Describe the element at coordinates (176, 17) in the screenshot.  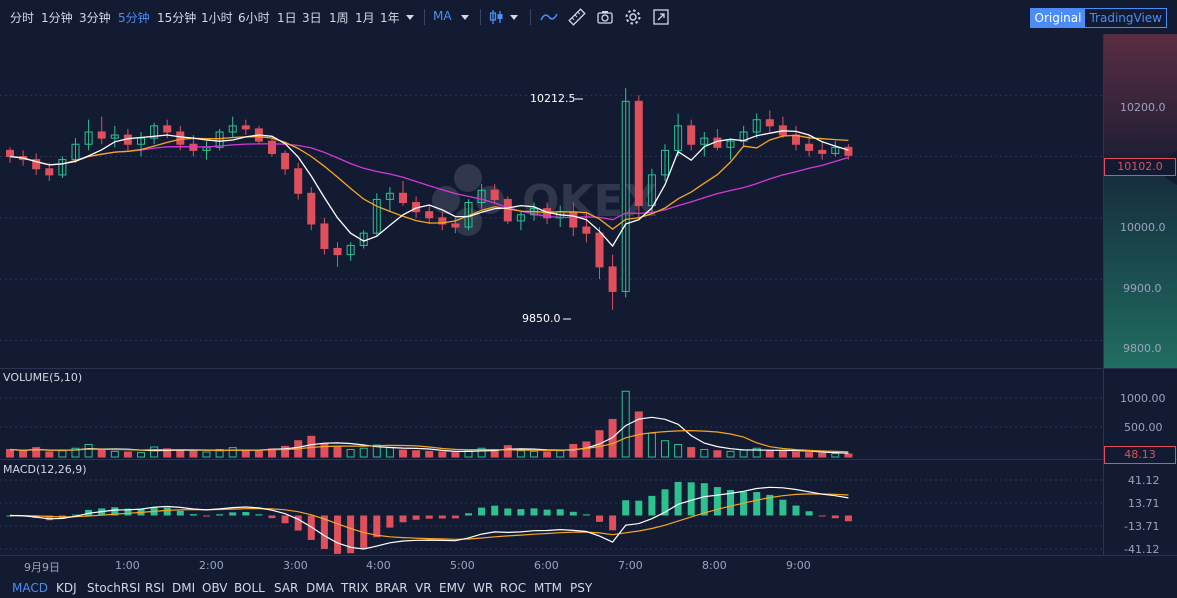
I see `interval-5: 15分钟` at that location.